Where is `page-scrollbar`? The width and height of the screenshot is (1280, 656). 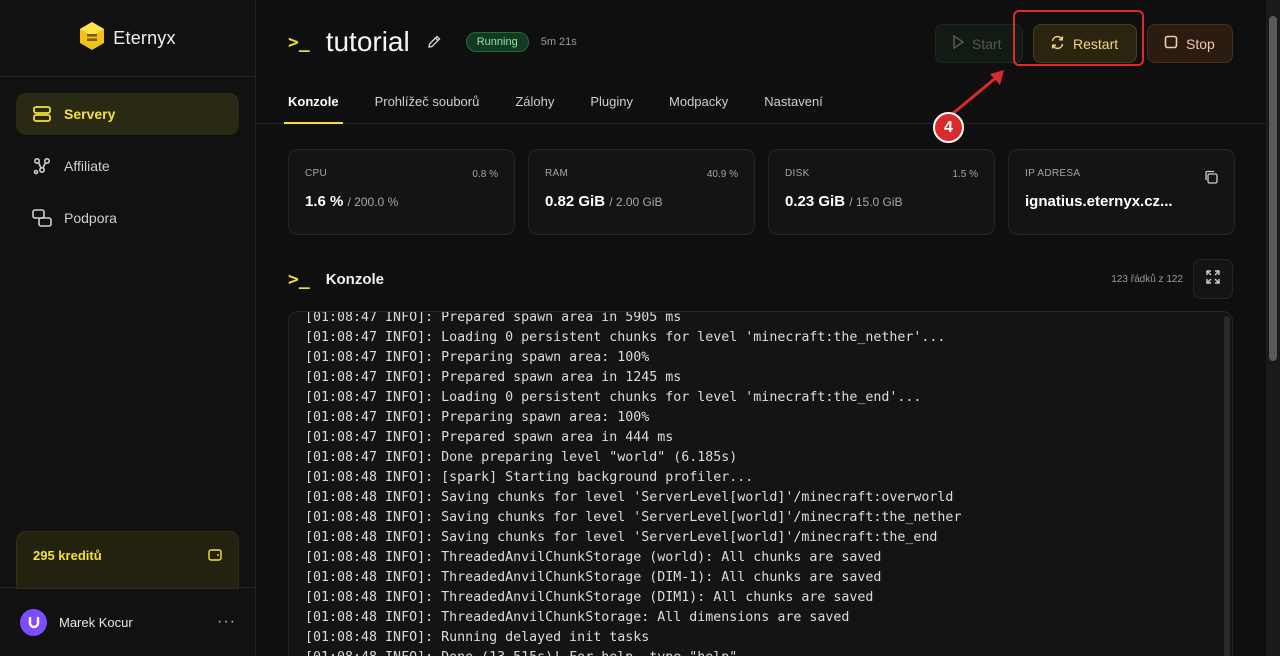
page-scrollbar is located at coordinates (1273, 328).